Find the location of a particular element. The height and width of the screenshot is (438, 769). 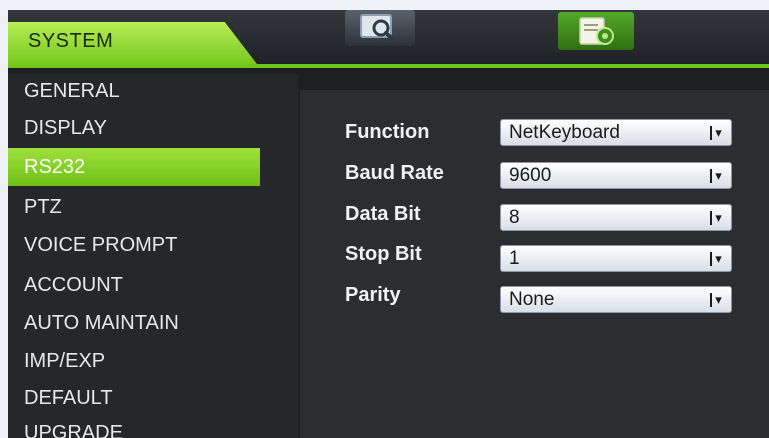

sidebar-item-auto-maintain: AUTO MAINTAIN is located at coordinates (134, 323).